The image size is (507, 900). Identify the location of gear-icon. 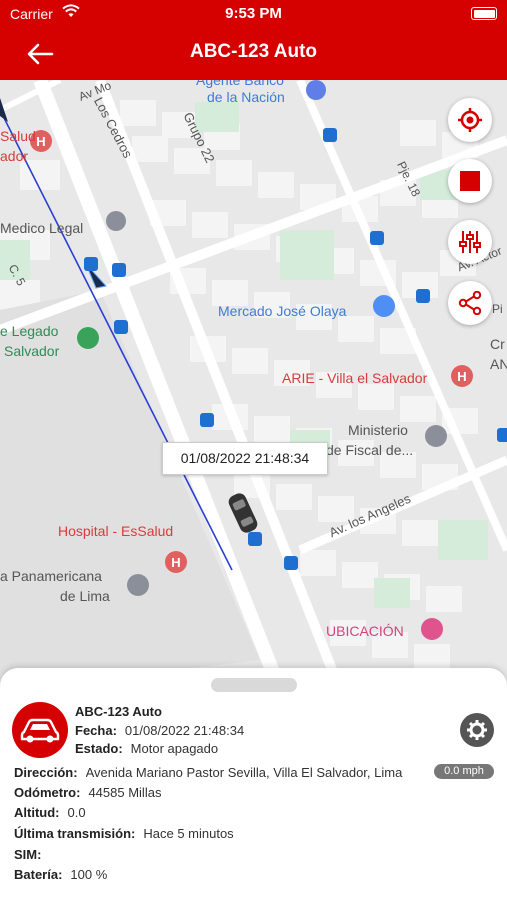
(477, 730).